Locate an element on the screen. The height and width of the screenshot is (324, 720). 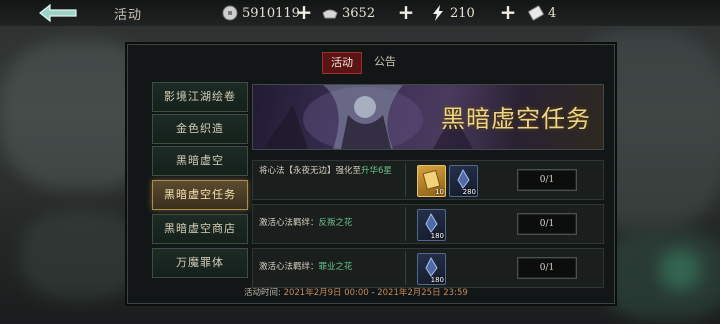
page-title: 活动 is located at coordinates (128, 15).